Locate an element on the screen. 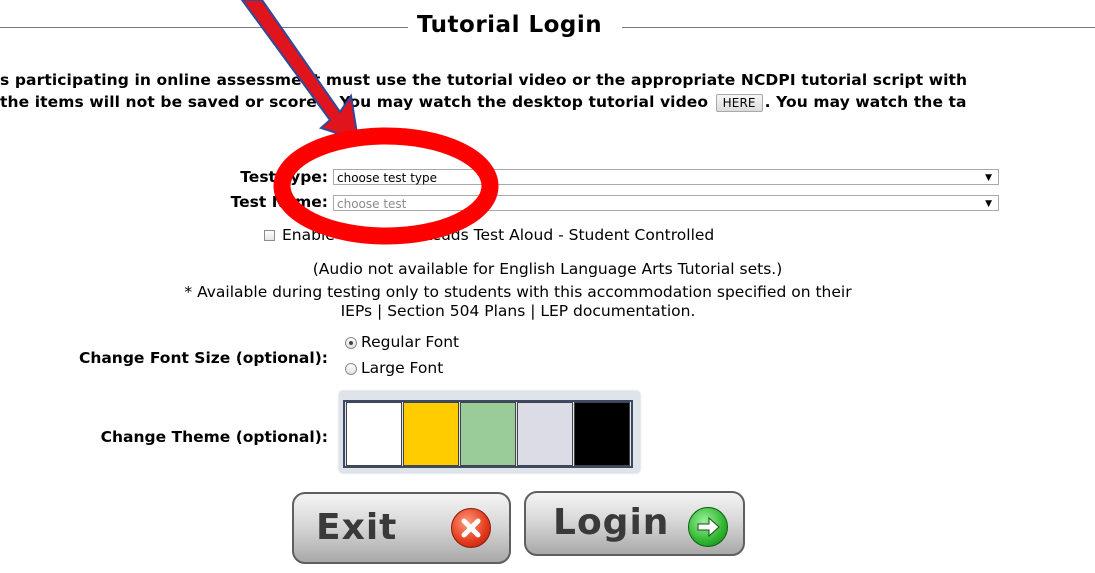  regular-font-radio is located at coordinates (351, 343).